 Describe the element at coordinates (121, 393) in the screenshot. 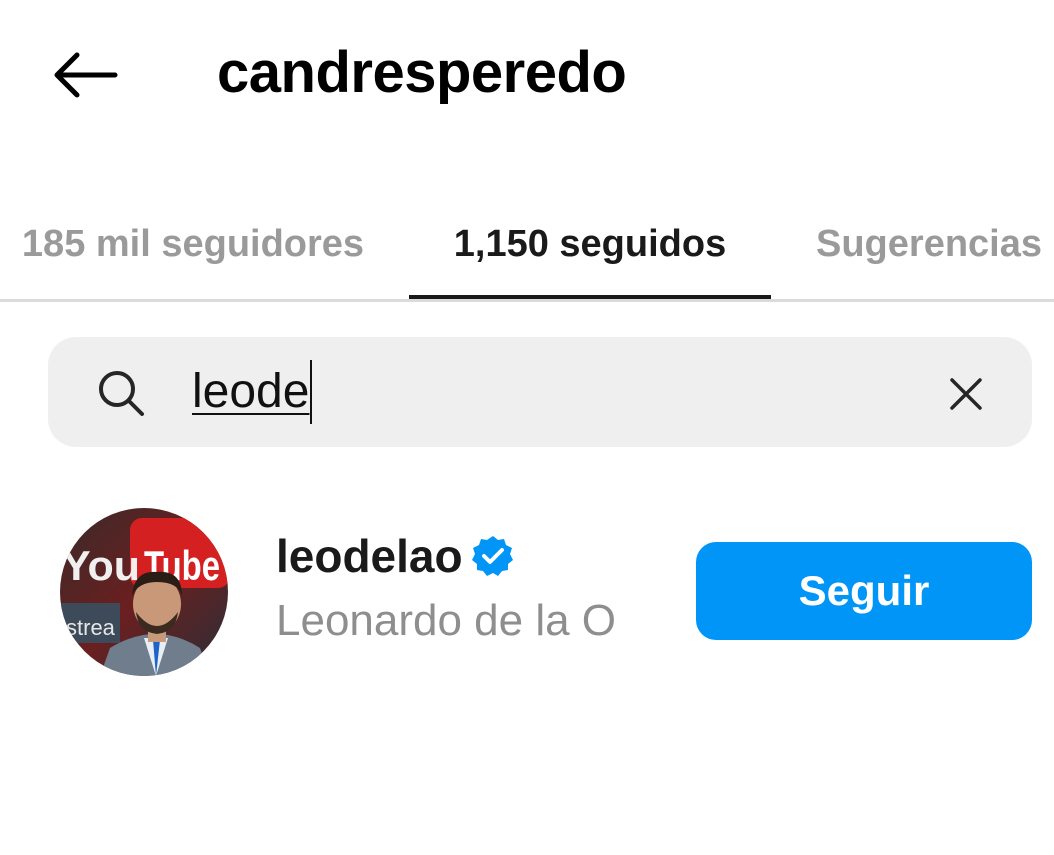

I see `search-icon` at that location.